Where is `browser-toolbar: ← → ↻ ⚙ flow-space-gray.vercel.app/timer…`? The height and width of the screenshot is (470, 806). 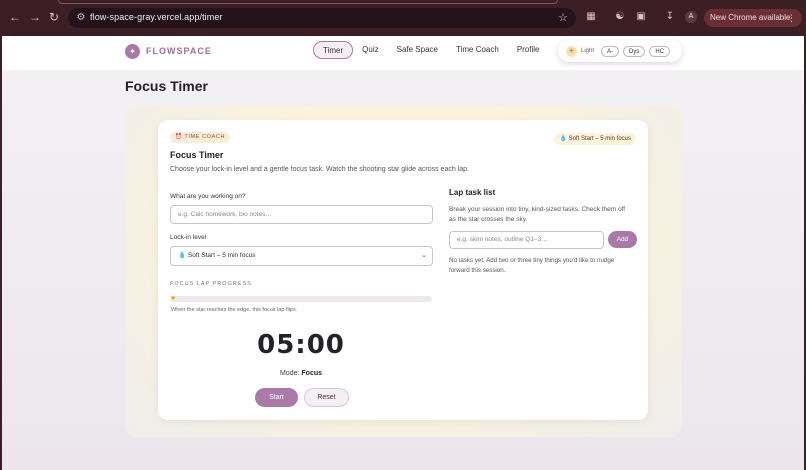 browser-toolbar: ← → ↻ ⚙ flow-space-gray.vercel.app/timer… is located at coordinates (403, 18).